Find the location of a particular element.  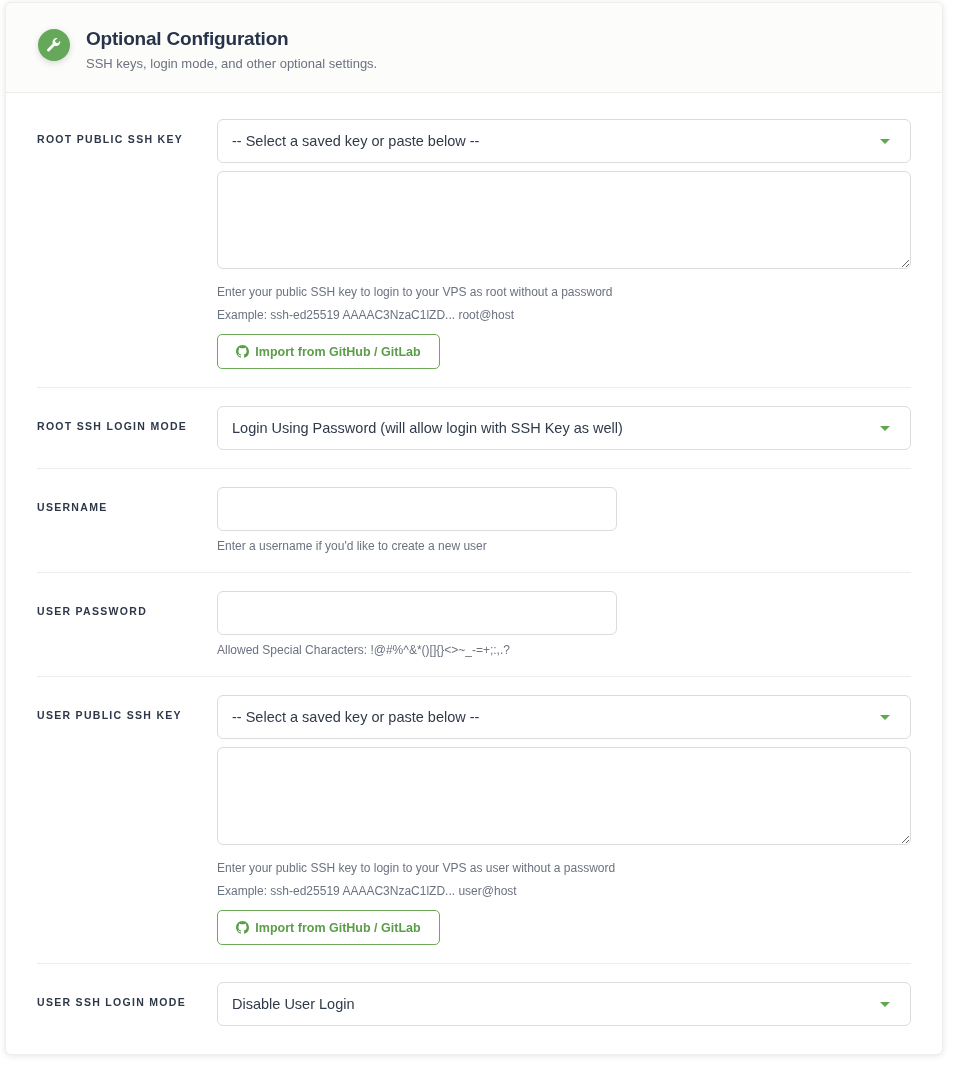

help-text: Allowed Special Characters: !@#%^&*()[]{}<>~_-=+;:,.? is located at coordinates (363, 650).